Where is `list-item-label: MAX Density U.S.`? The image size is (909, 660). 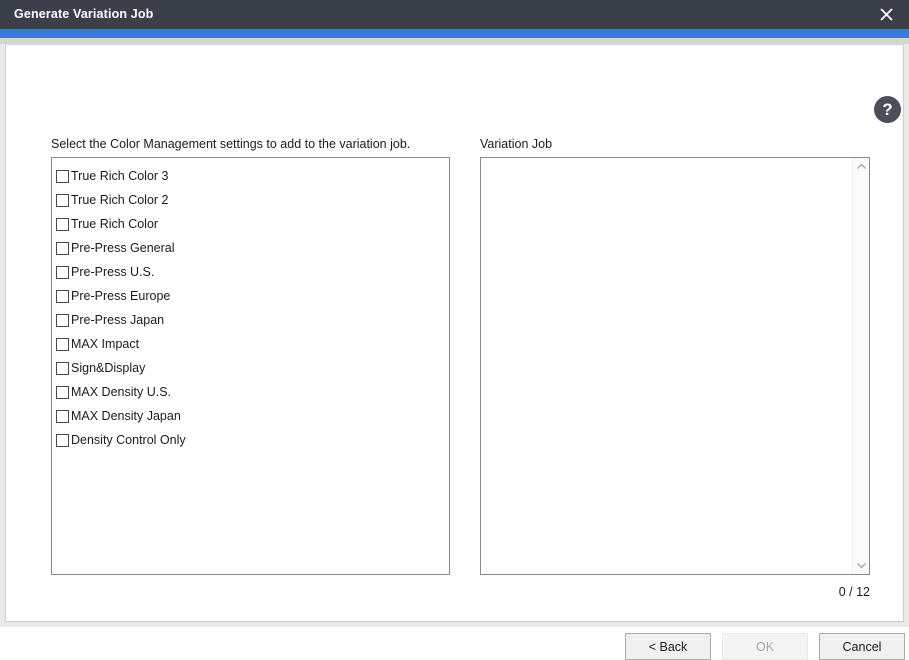 list-item-label: MAX Density U.S. is located at coordinates (121, 391).